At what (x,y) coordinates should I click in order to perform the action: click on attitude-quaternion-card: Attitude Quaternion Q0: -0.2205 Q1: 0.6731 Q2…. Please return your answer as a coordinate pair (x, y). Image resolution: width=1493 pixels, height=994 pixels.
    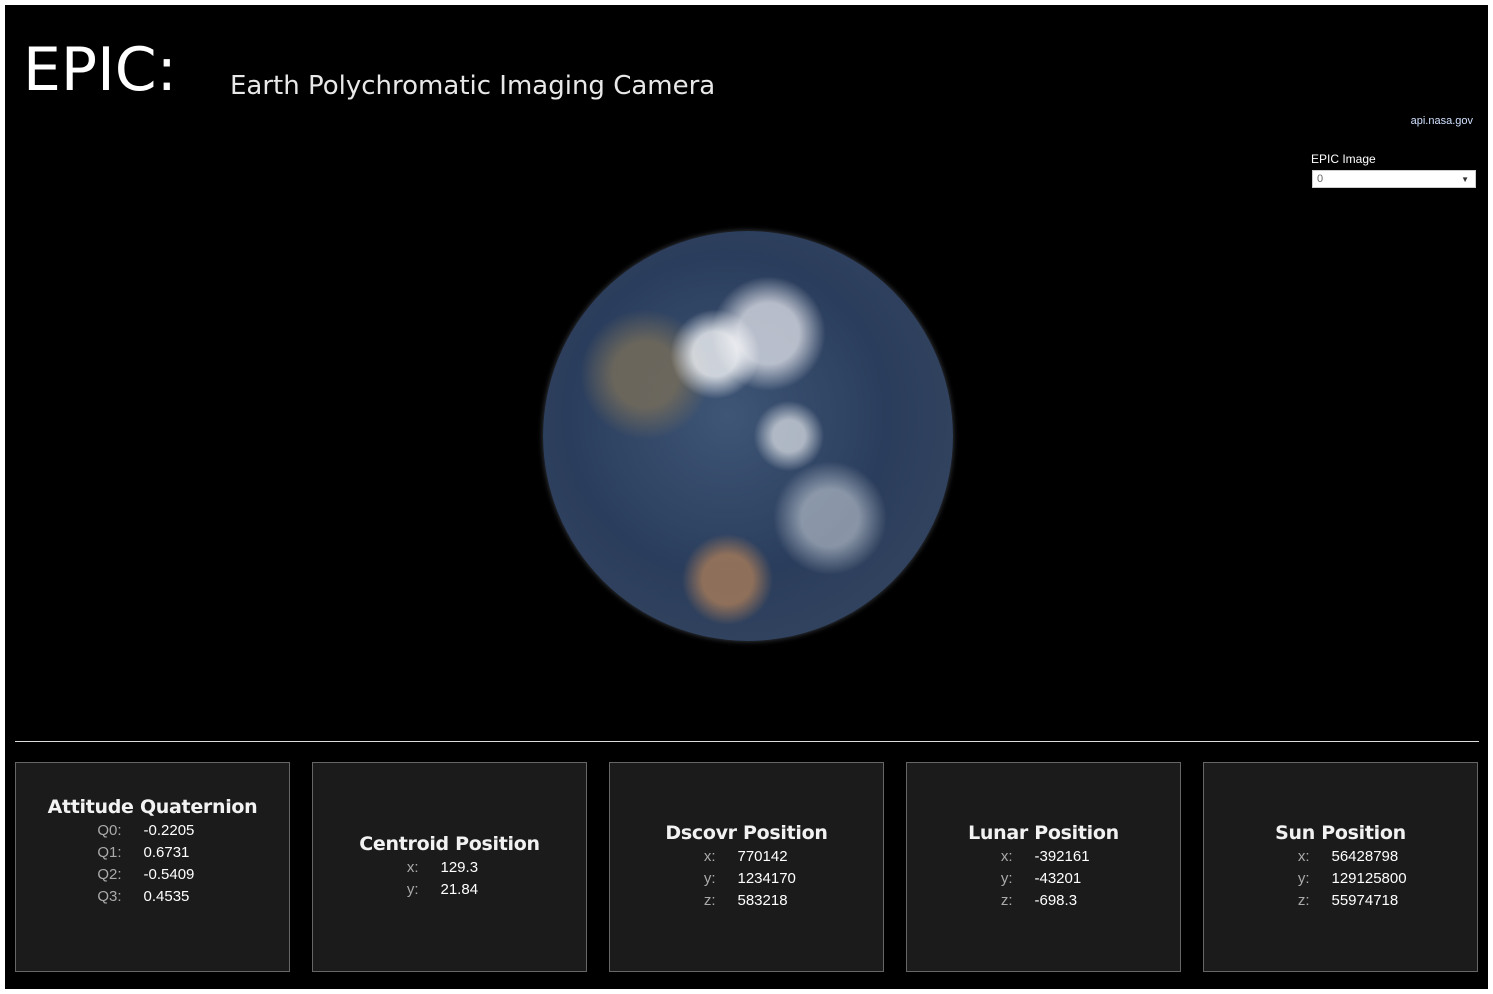
    Looking at the image, I should click on (152, 867).